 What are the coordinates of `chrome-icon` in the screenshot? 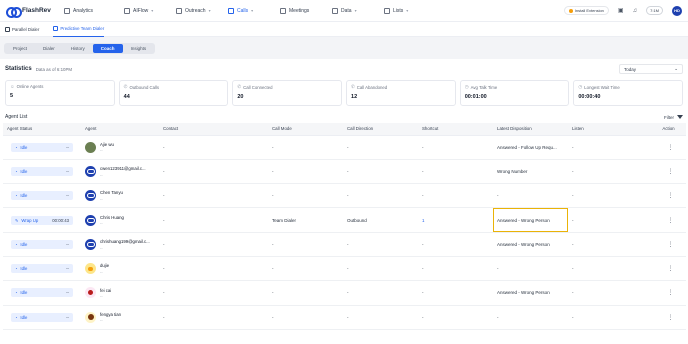 It's located at (570, 10).